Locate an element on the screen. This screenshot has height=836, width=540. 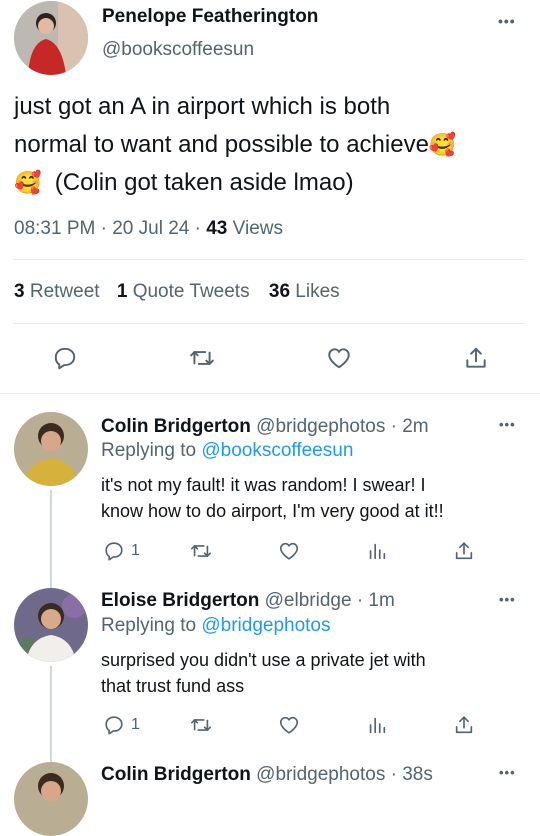
reply-author-name: Eloise Bridgerton is located at coordinates (180, 600).